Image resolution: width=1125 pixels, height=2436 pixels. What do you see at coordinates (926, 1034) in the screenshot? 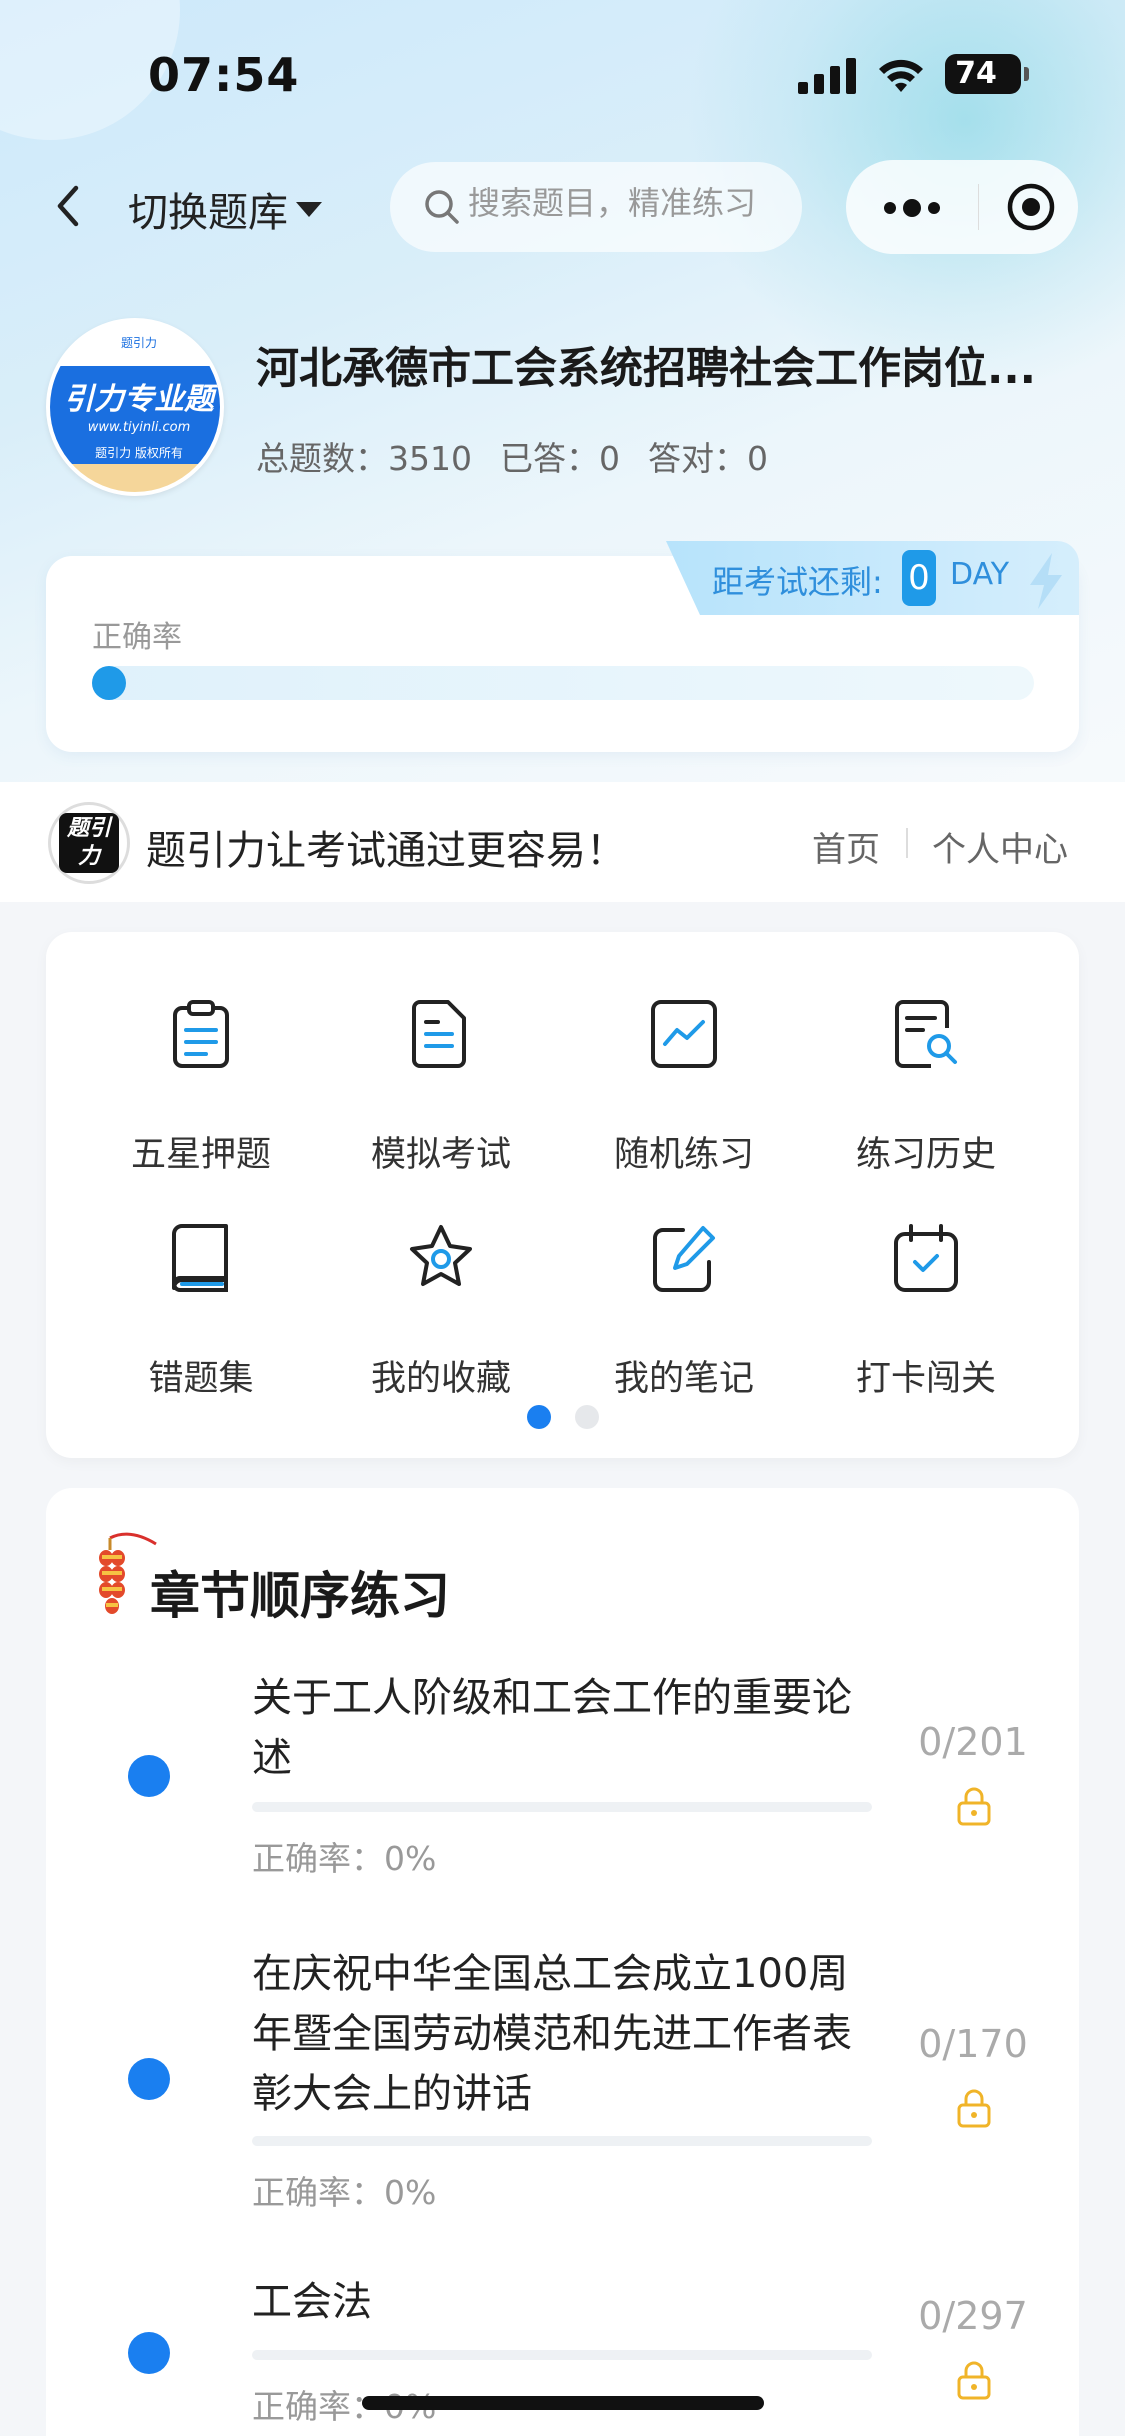
I see `document-search-icon` at bounding box center [926, 1034].